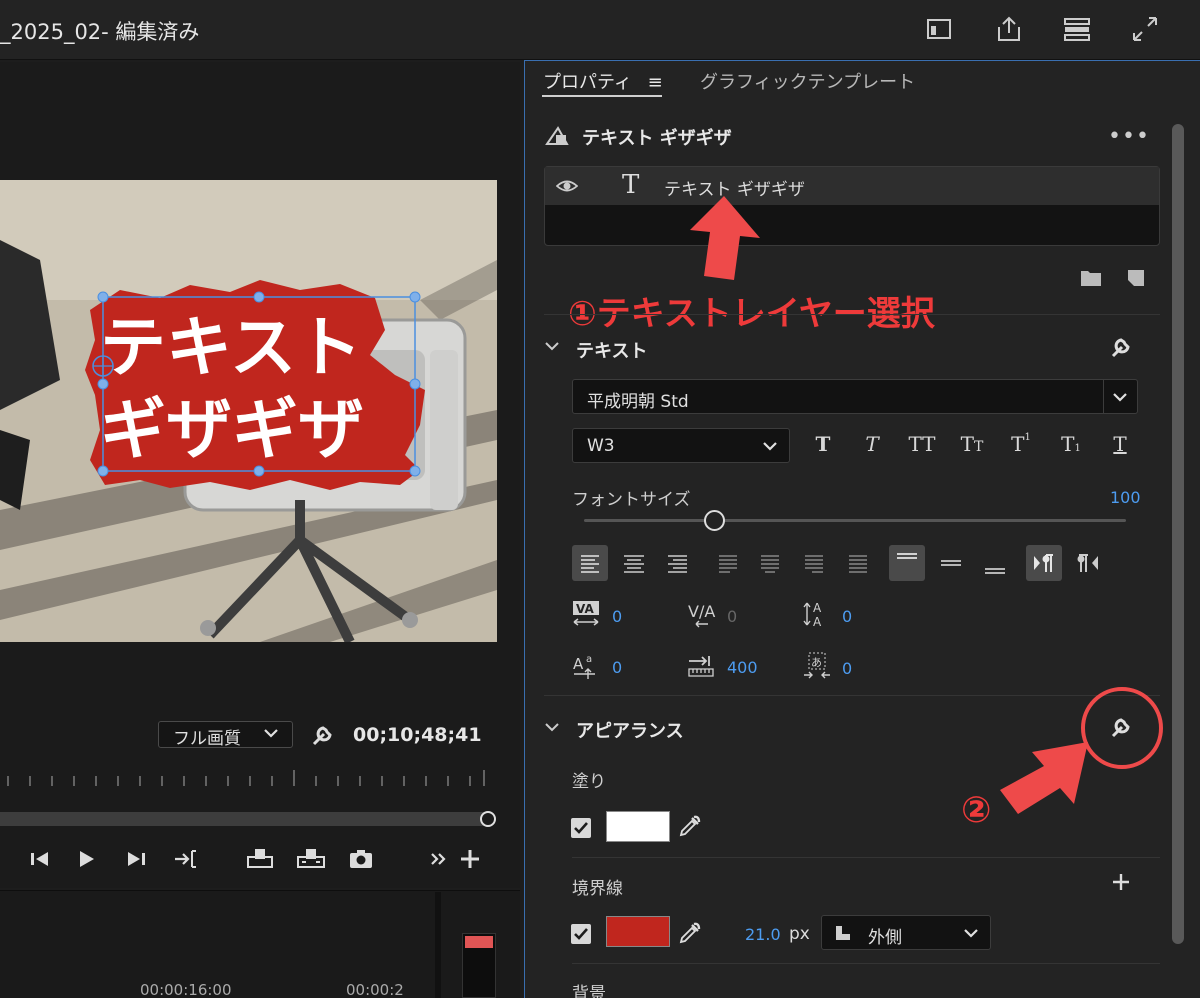 This screenshot has height=998, width=1200. I want to click on preview-text-line2: ギザギザ, so click(232, 429).